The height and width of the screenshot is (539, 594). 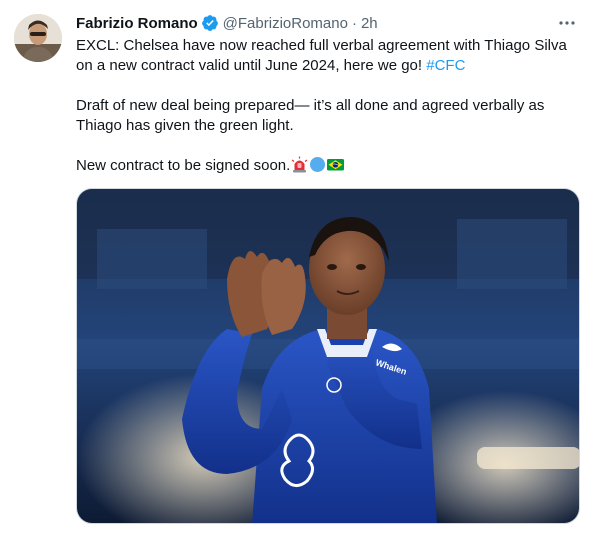 I want to click on handle: @FabrizioRomano, so click(x=285, y=23).